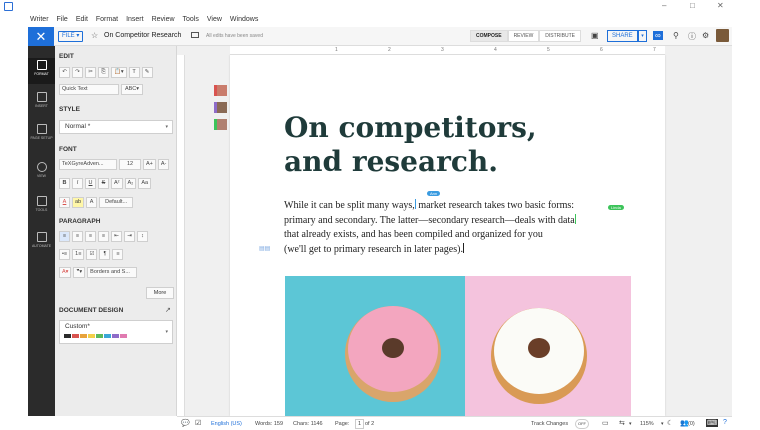 The image size is (760, 430). What do you see at coordinates (89, 89) in the screenshot?
I see `quick-text-button: Quick Text` at bounding box center [89, 89].